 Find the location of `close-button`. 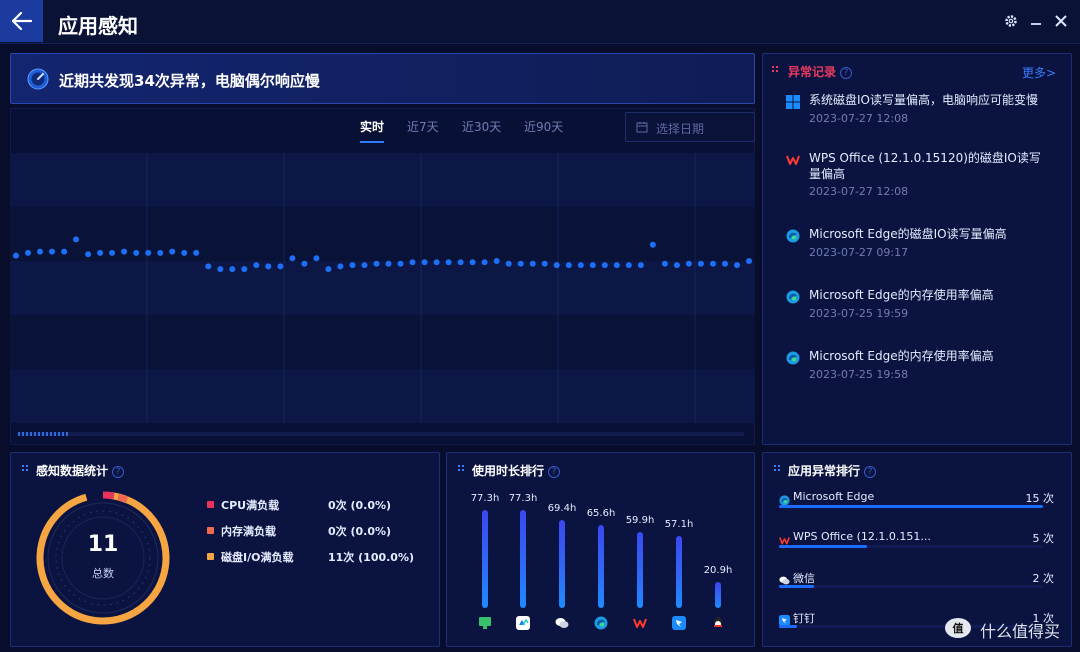

close-button is located at coordinates (1061, 21).